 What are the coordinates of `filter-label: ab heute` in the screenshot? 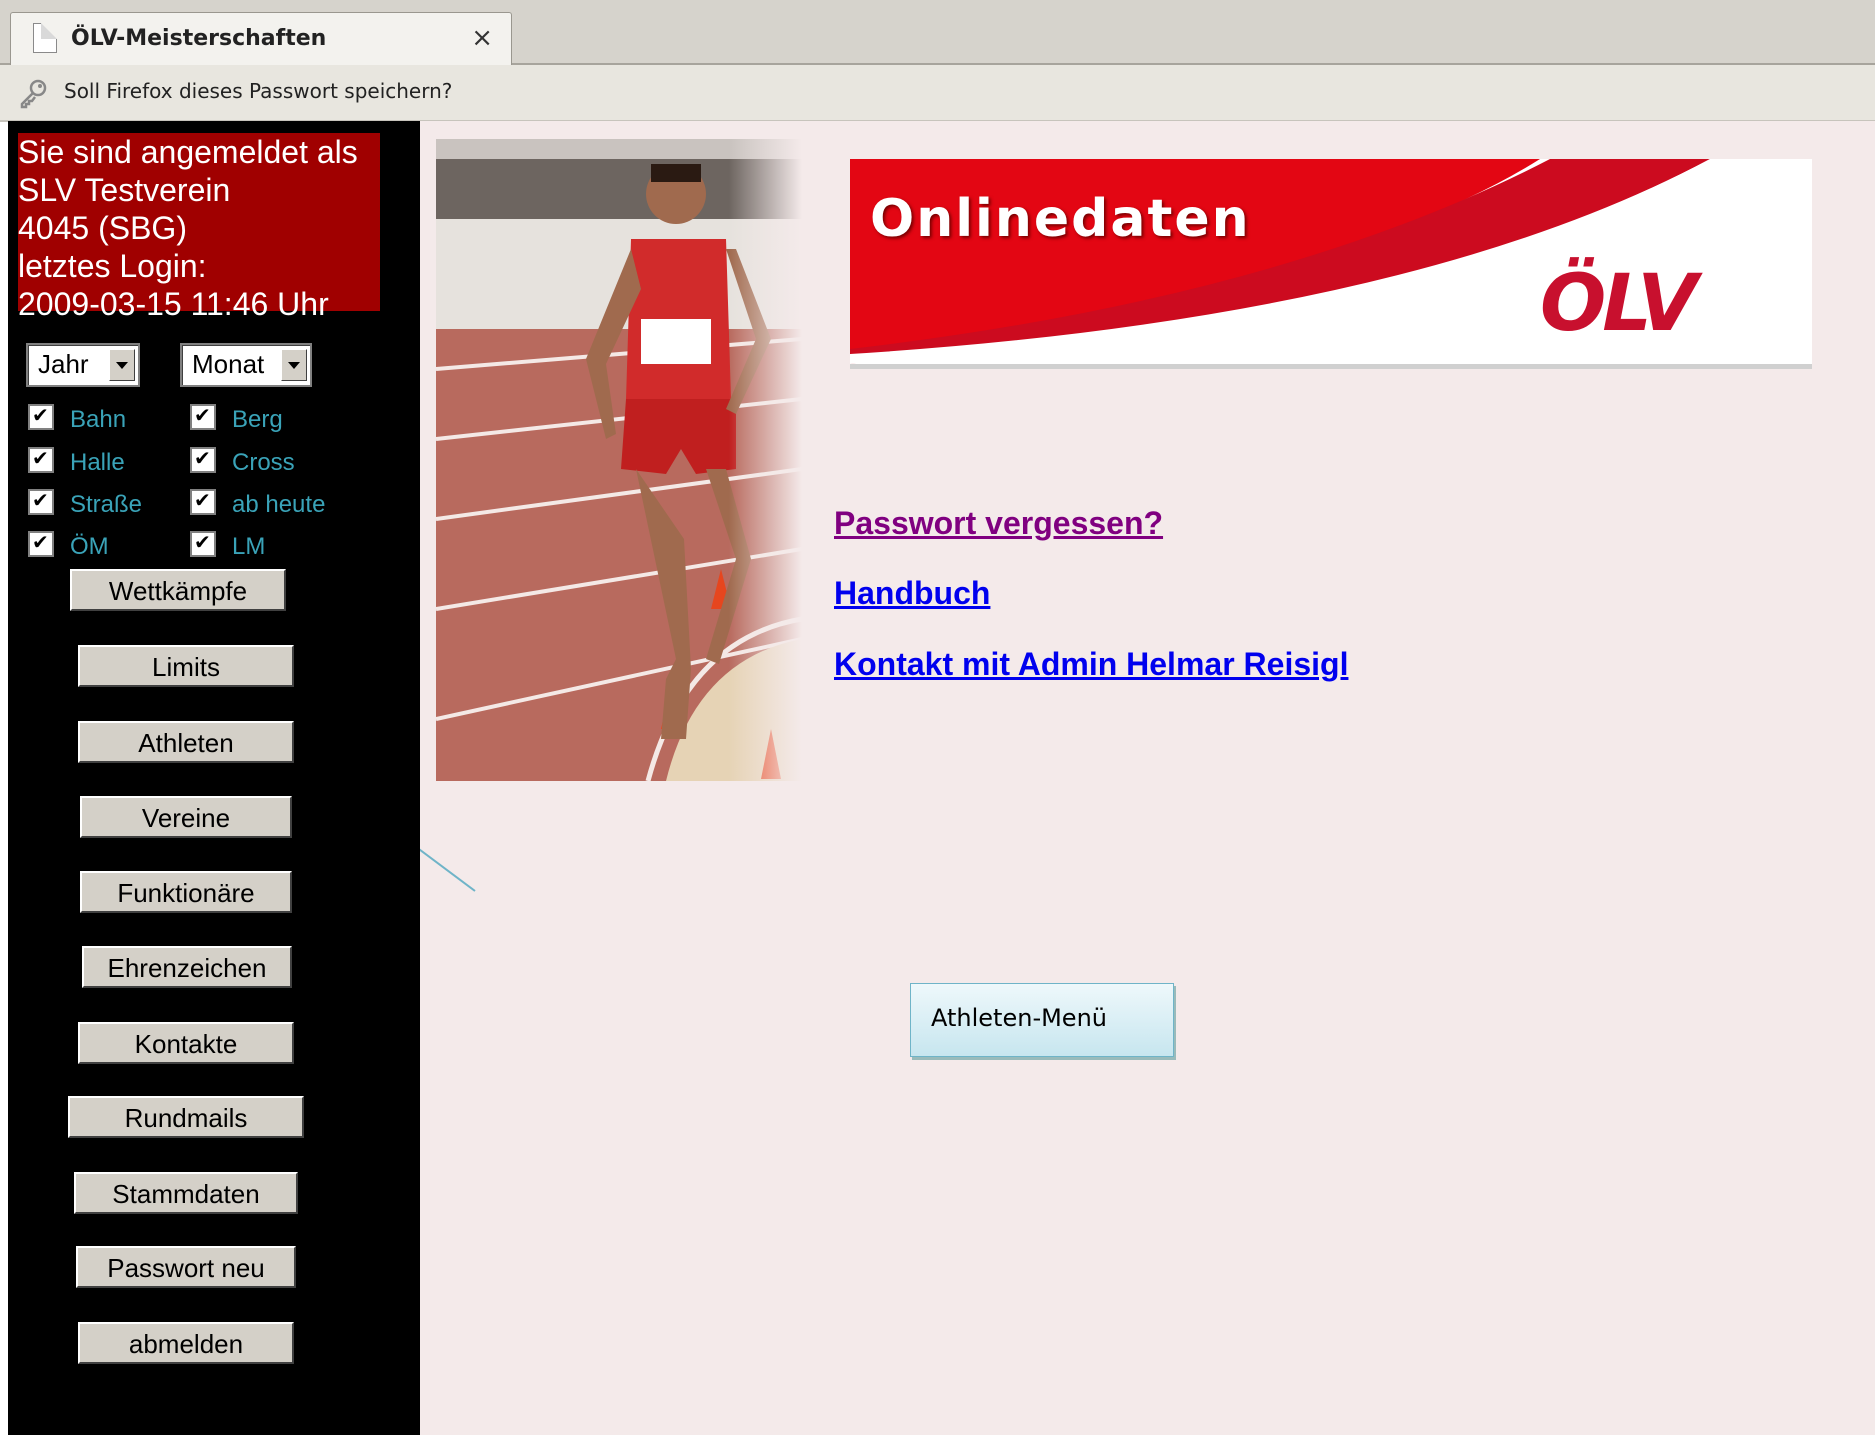 It's located at (279, 504).